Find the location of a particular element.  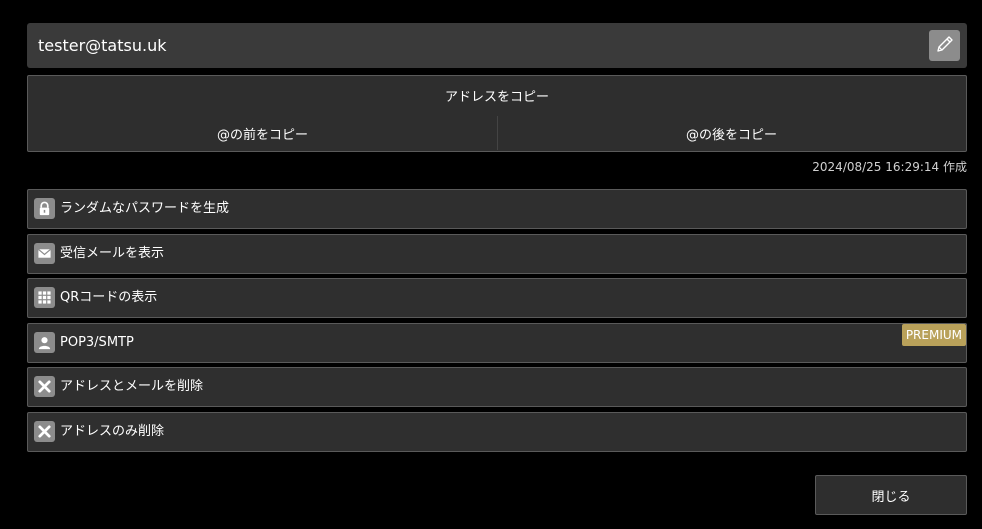

menu-item-label: QRコードの表示 is located at coordinates (109, 297).